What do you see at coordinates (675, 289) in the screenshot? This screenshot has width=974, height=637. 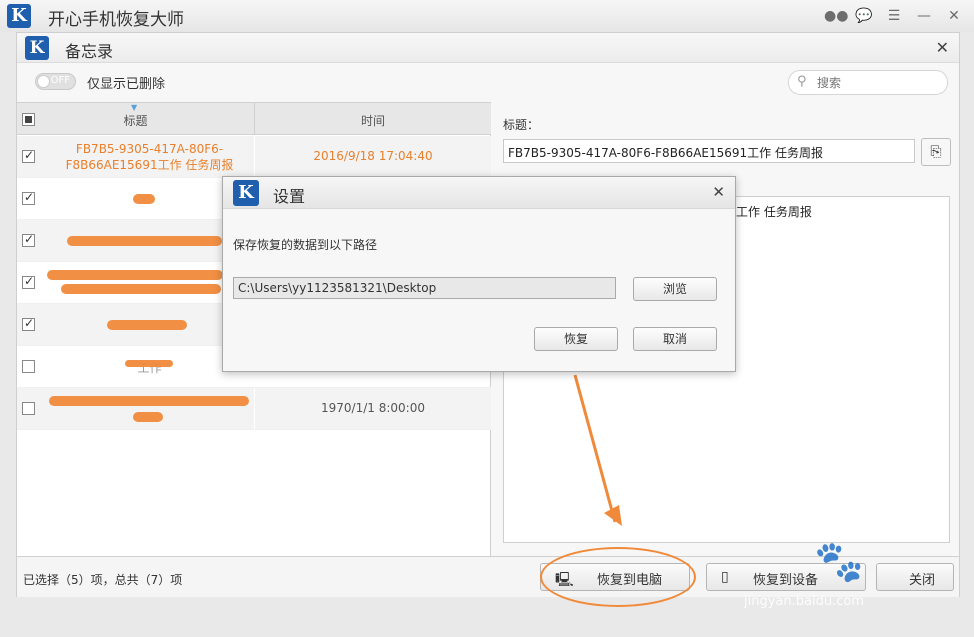 I see `browse-button: 浏览` at bounding box center [675, 289].